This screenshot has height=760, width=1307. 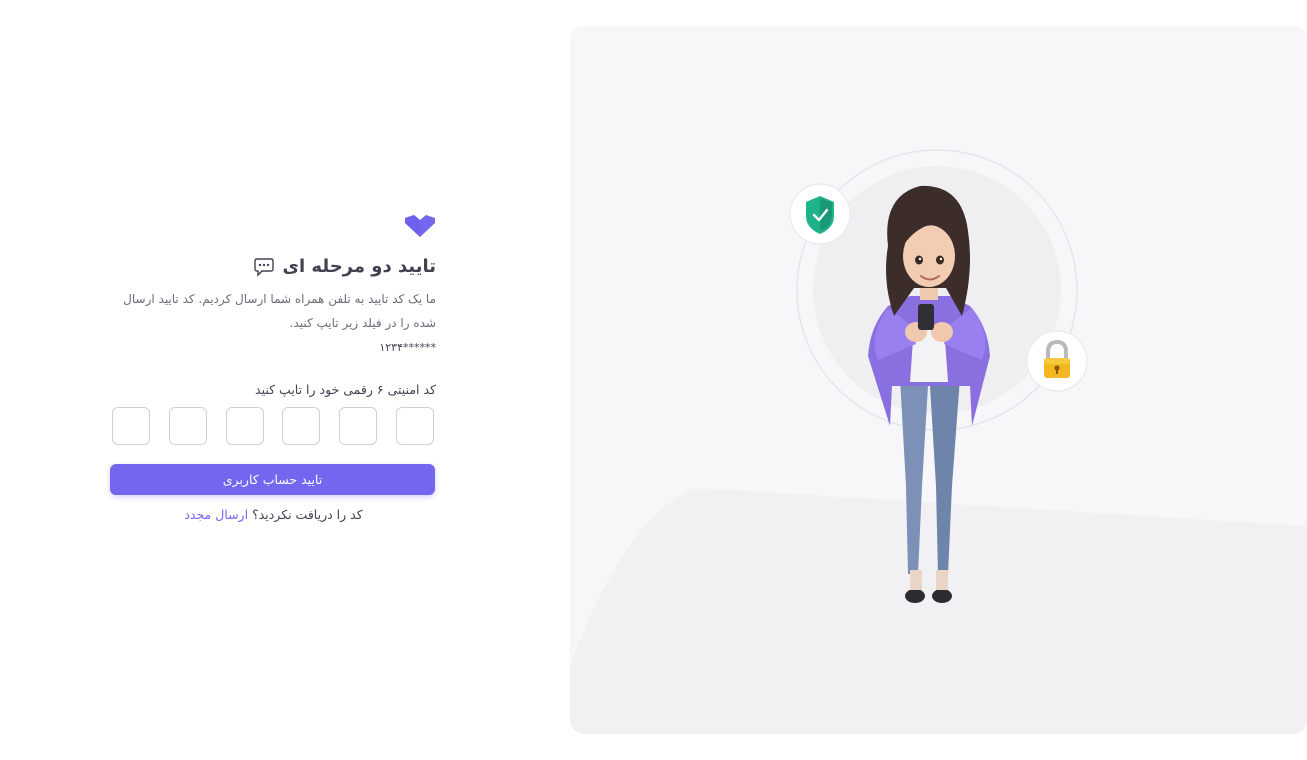 What do you see at coordinates (307, 514) in the screenshot?
I see `resend-prompt: کد را دریافت نکردید؟` at bounding box center [307, 514].